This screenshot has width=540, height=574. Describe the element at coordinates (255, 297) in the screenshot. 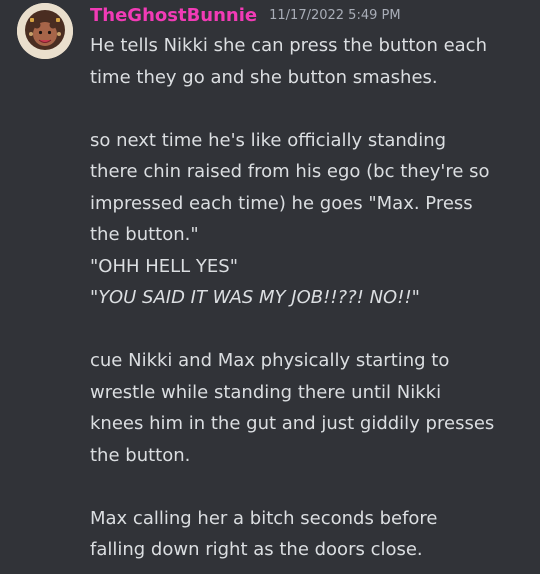

I see `message-line-italic: "YOU SAID IT WAS MY JOB!!??! NO!!"` at that location.